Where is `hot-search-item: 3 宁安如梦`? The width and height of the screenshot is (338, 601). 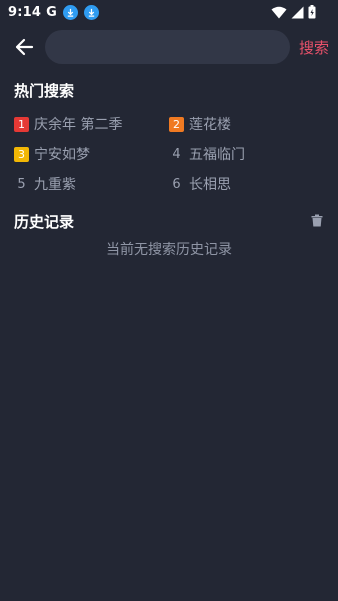
hot-search-item: 3 宁安如梦 is located at coordinates (52, 154).